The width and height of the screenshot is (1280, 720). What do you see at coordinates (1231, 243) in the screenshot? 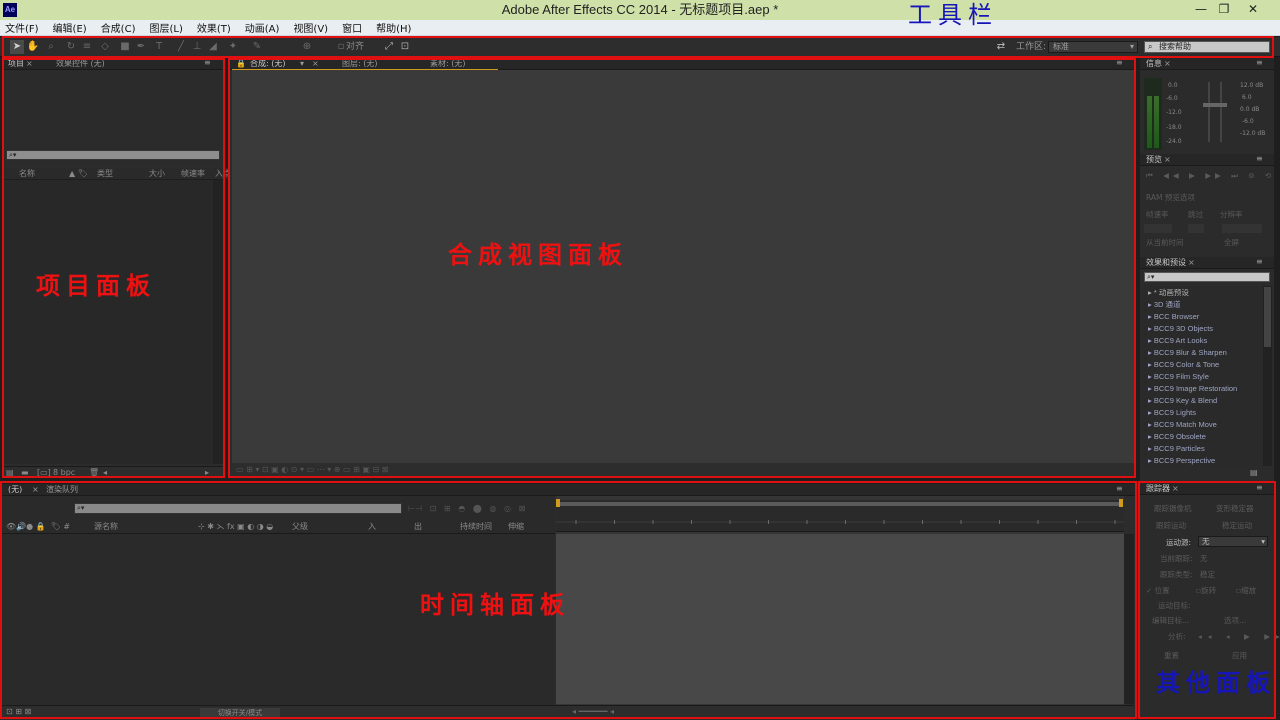
I see `preview-fullscreen: 全屏` at bounding box center [1231, 243].